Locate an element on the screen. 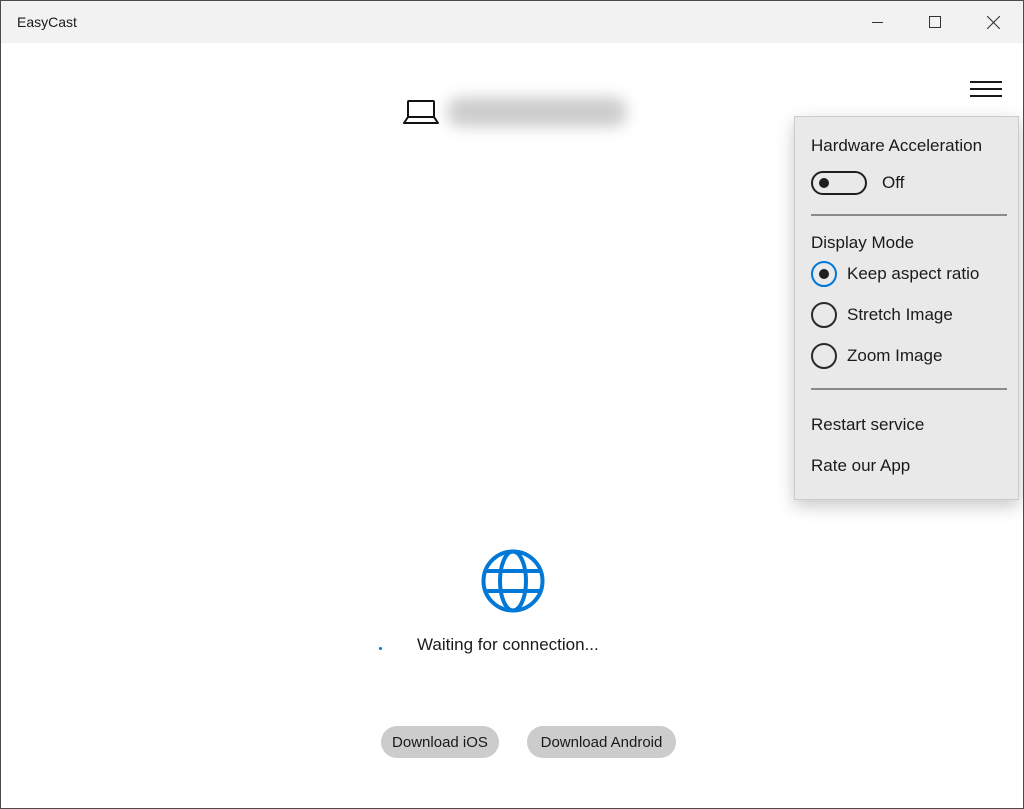  radio-button-checked is located at coordinates (824, 274).